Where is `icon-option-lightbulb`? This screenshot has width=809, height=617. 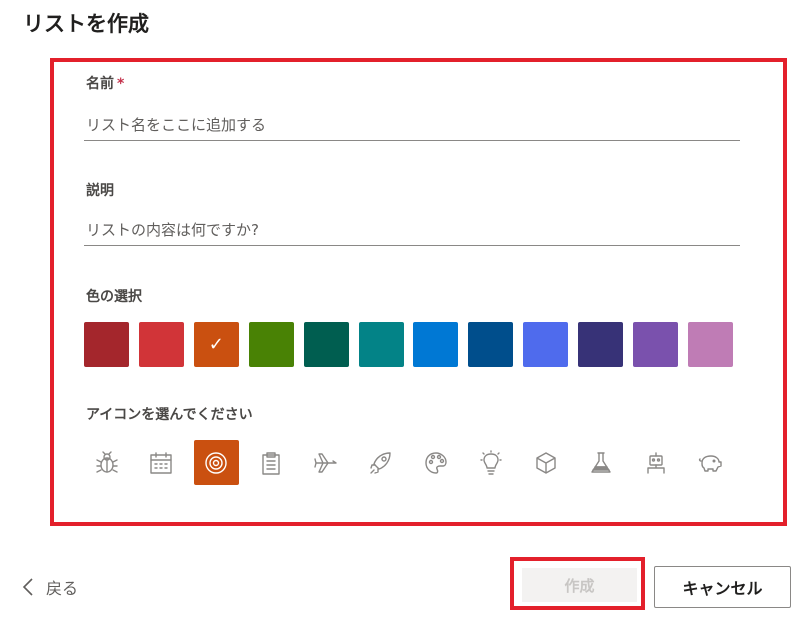
icon-option-lightbulb is located at coordinates (490, 462).